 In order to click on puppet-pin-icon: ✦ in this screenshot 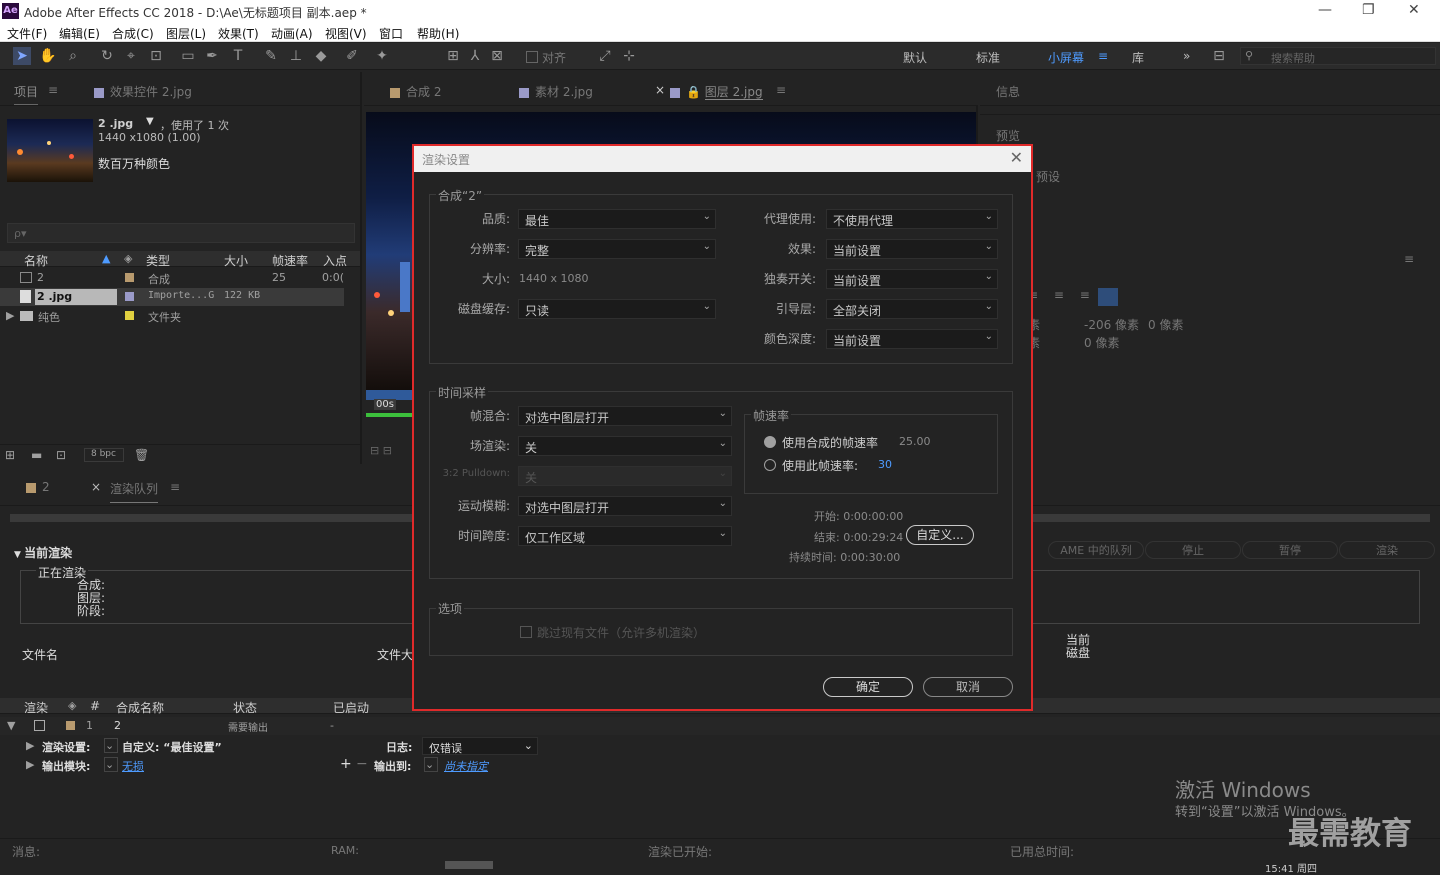, I will do `click(382, 56)`.